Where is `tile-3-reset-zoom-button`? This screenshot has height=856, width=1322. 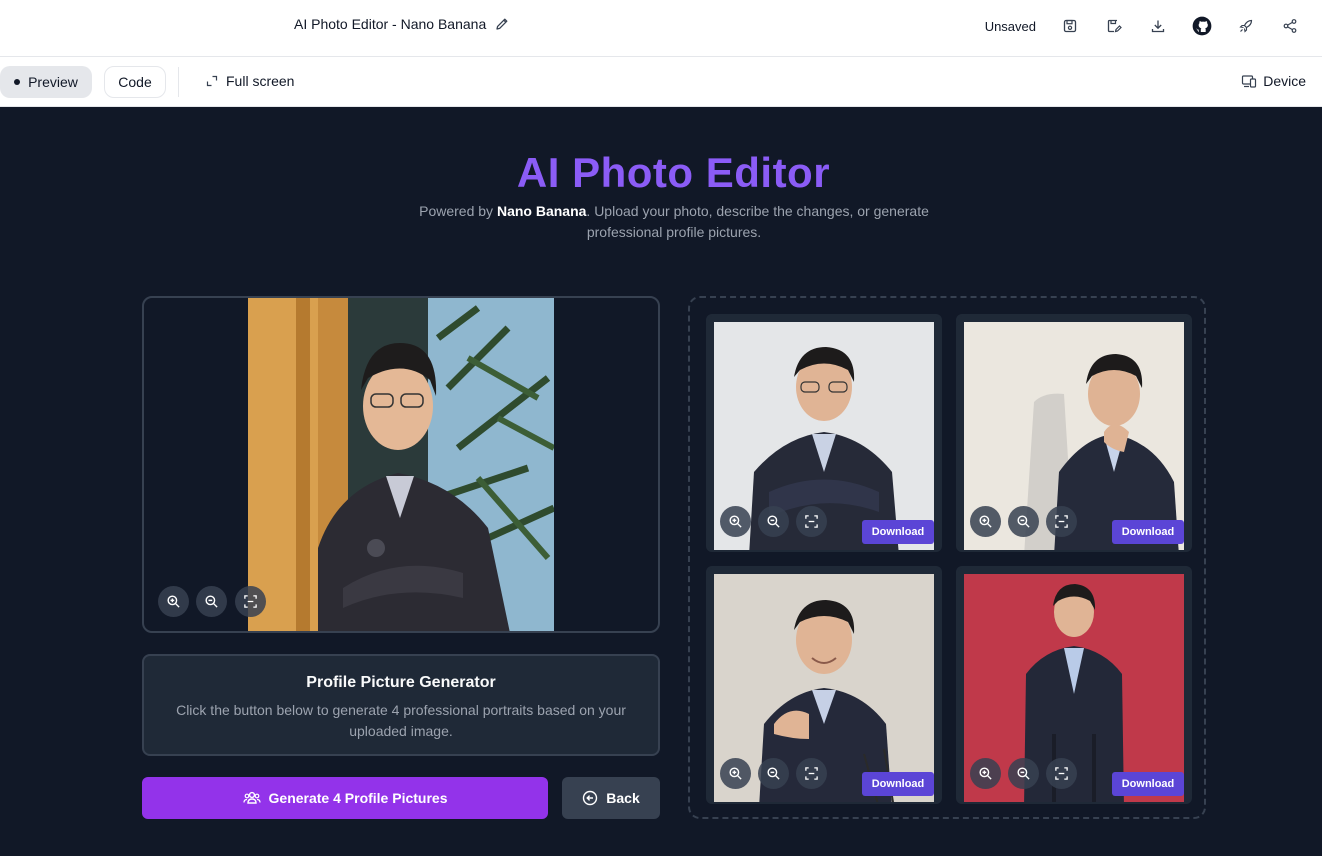 tile-3-reset-zoom-button is located at coordinates (811, 773).